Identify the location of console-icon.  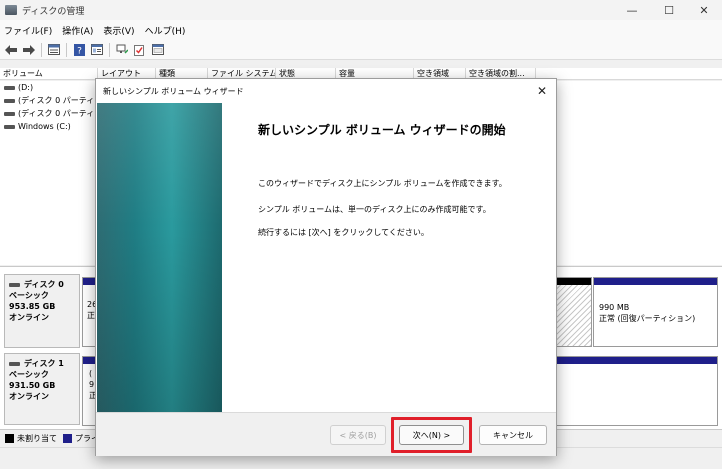
(158, 50).